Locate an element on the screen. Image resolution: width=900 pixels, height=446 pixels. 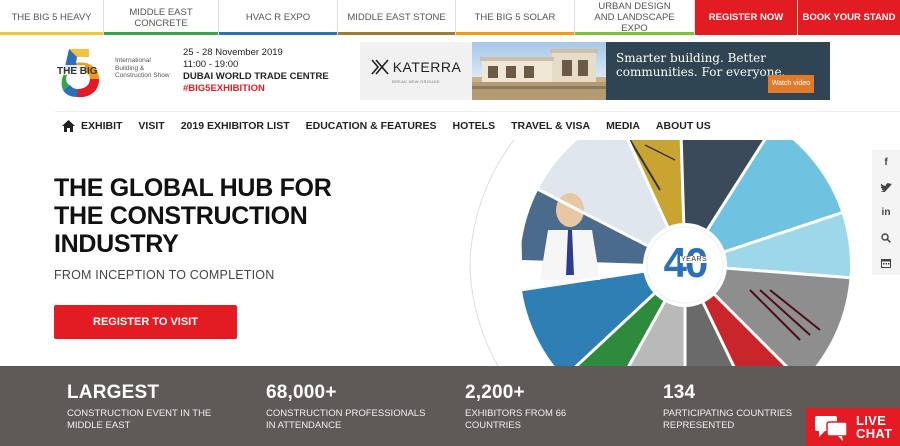
ad-house-image is located at coordinates (539, 71).